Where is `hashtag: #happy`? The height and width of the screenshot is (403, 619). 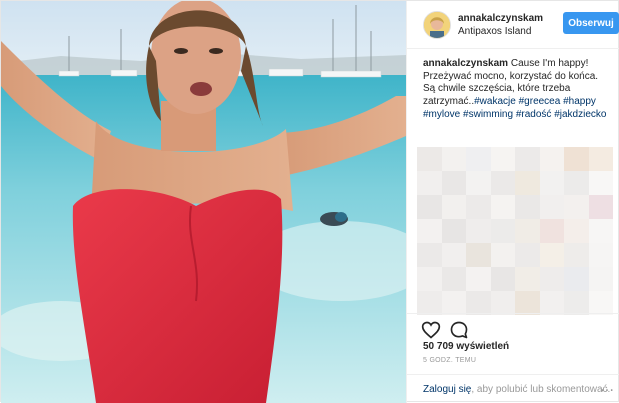 hashtag: #happy is located at coordinates (579, 101).